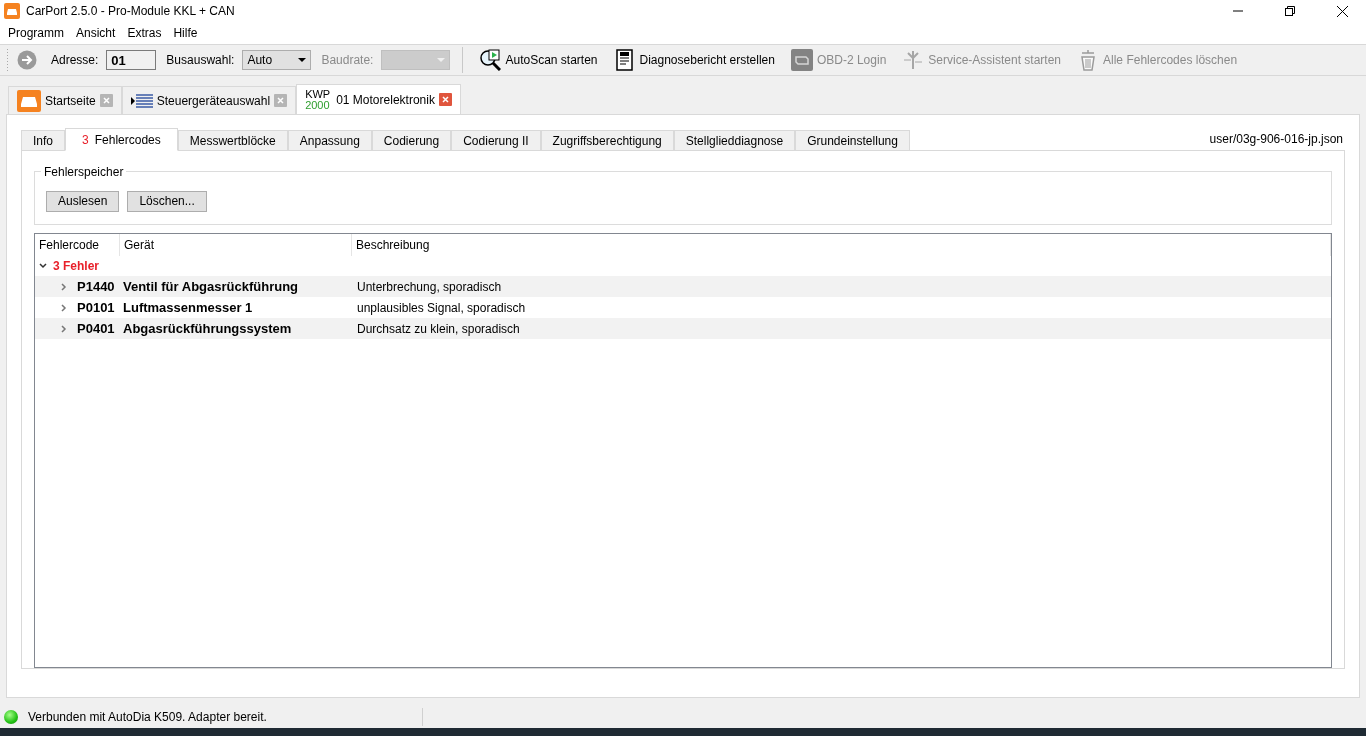 This screenshot has width=1366, height=736. What do you see at coordinates (1290, 11) in the screenshot?
I see `restore-icon` at bounding box center [1290, 11].